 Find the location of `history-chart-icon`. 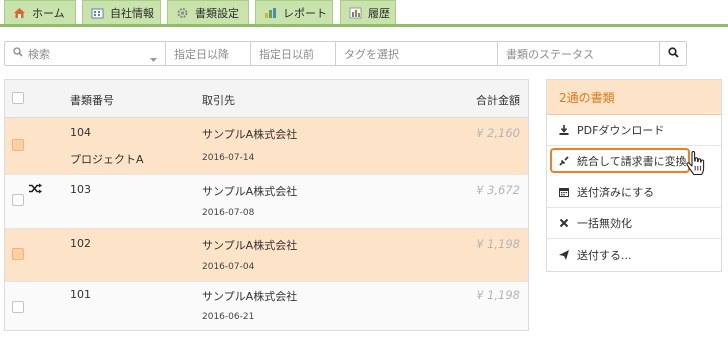

history-chart-icon is located at coordinates (355, 13).